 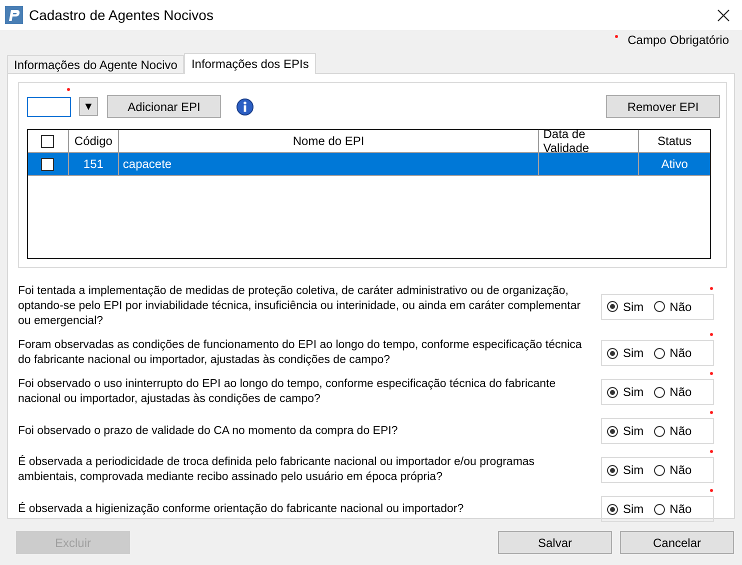 I want to click on window-title: Cadastro de Agentes Nocivos, so click(x=121, y=15).